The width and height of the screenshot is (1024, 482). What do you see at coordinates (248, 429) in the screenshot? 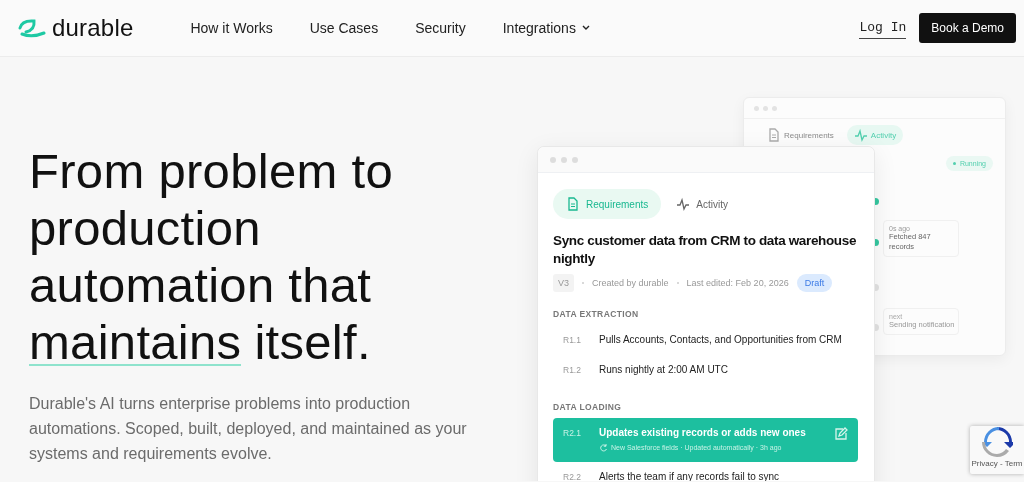
I see `hero-subtitle: Durable's AI turns enterprise problems into production automations. Scoped, built, deployed, and maintained as your systems and requirements evolve.` at bounding box center [248, 429].